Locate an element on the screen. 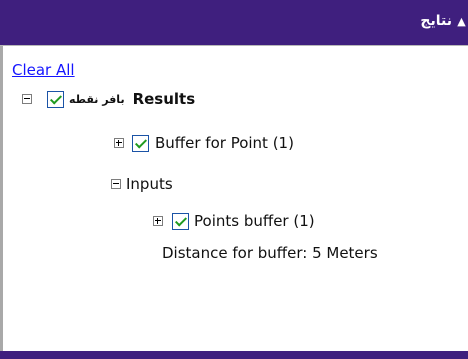  tree-row-inputs: Inputs is located at coordinates (142, 184).